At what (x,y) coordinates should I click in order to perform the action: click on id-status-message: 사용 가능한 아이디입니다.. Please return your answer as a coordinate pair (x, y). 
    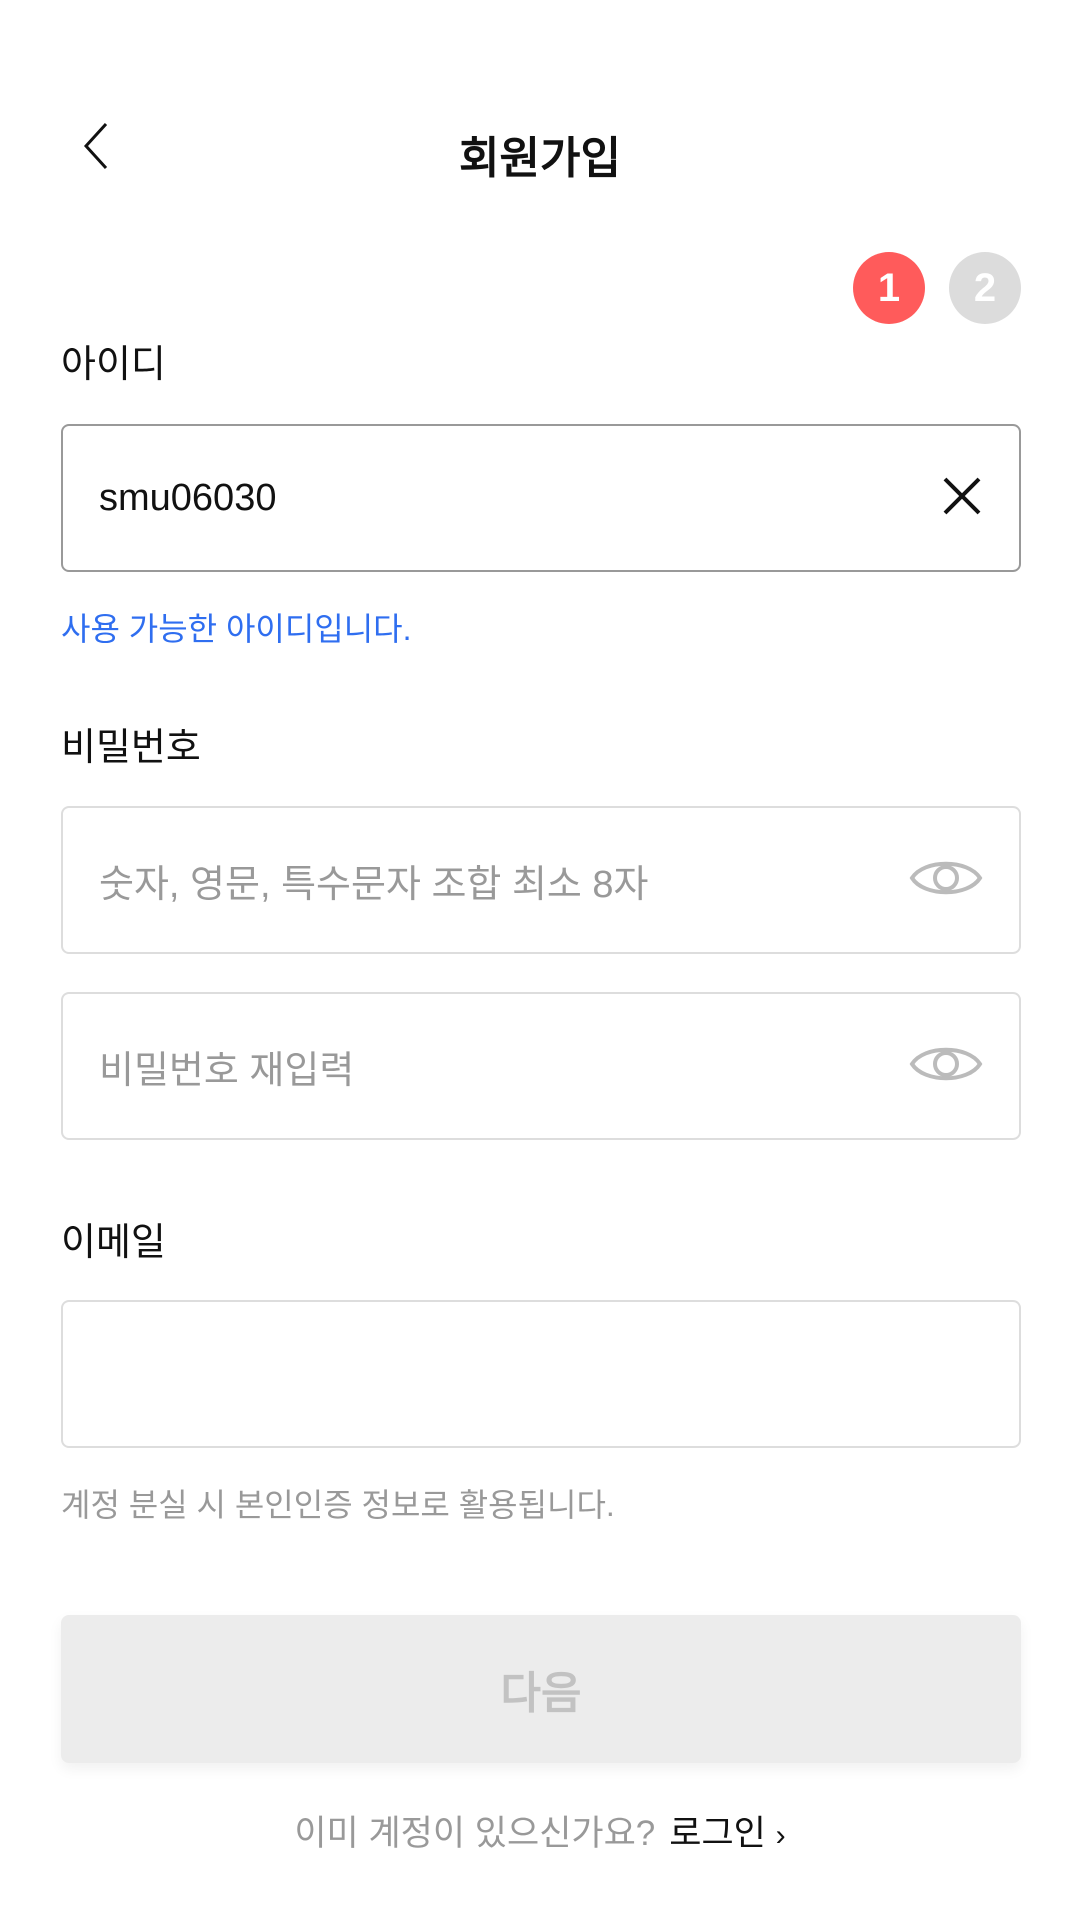
    Looking at the image, I should click on (236, 629).